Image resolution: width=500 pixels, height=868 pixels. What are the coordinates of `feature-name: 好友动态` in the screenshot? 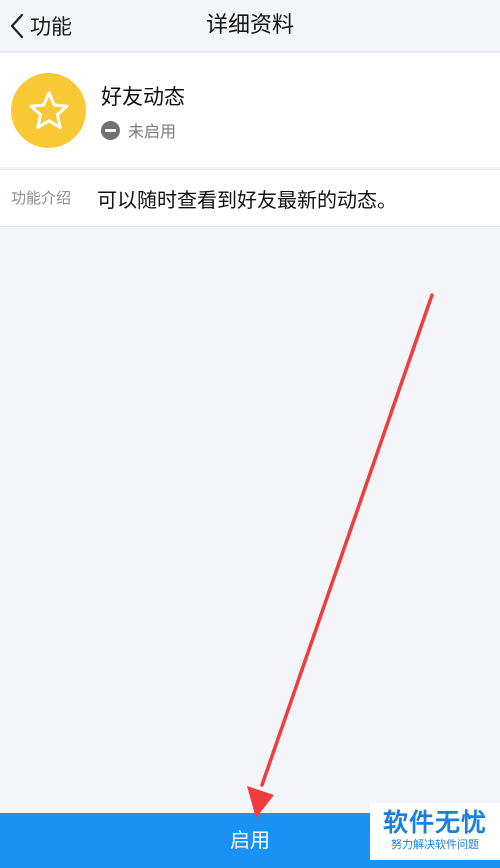 It's located at (143, 97).